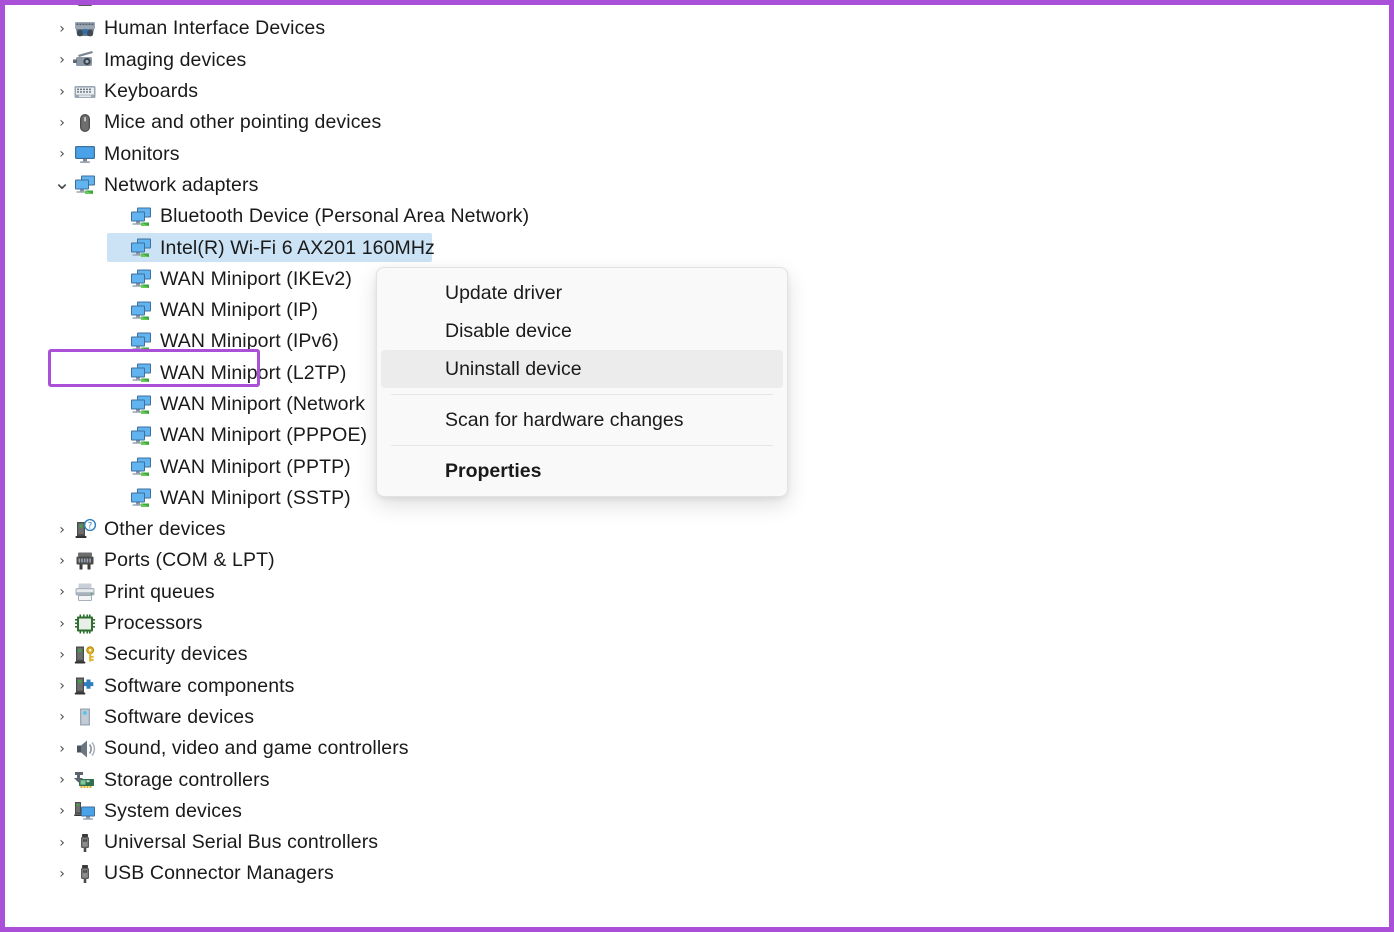 The width and height of the screenshot is (1394, 932). I want to click on tree-item-label: Keyboards, so click(151, 91).